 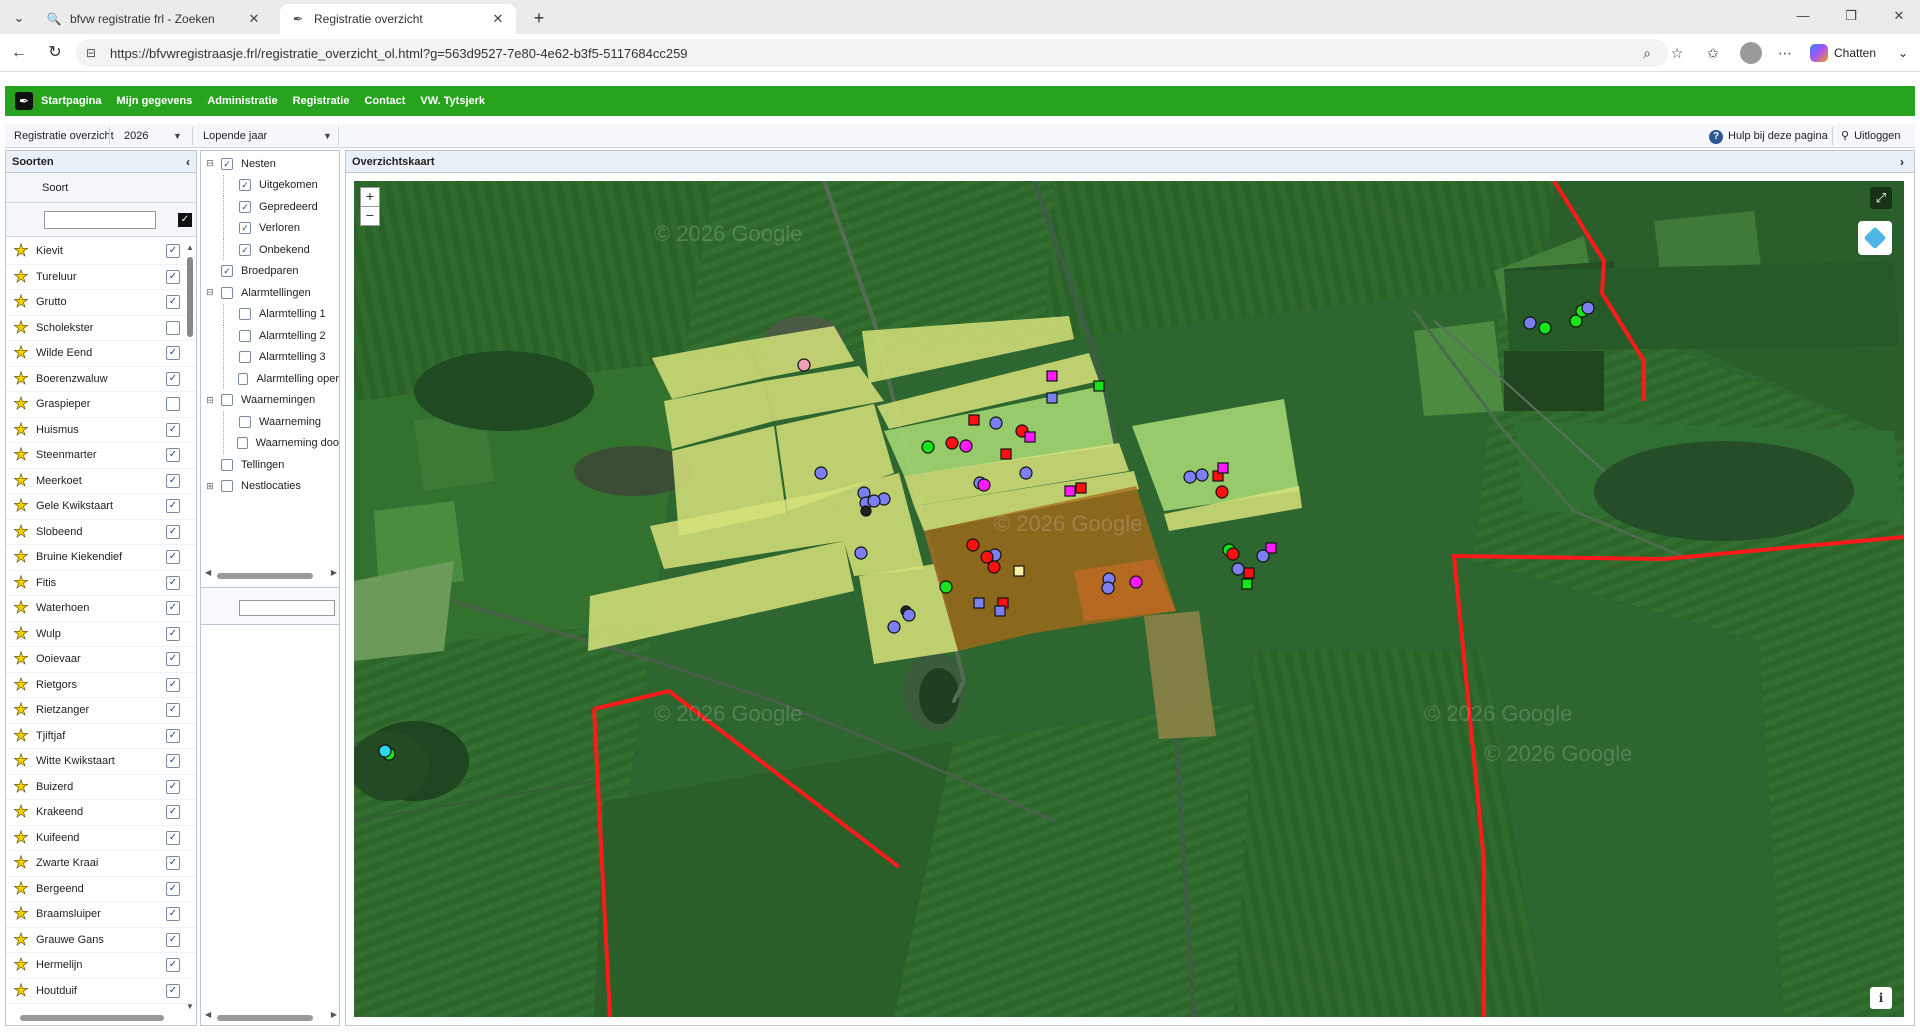 I want to click on species-row: ★ Buizerd ✓, so click(x=101, y=787).